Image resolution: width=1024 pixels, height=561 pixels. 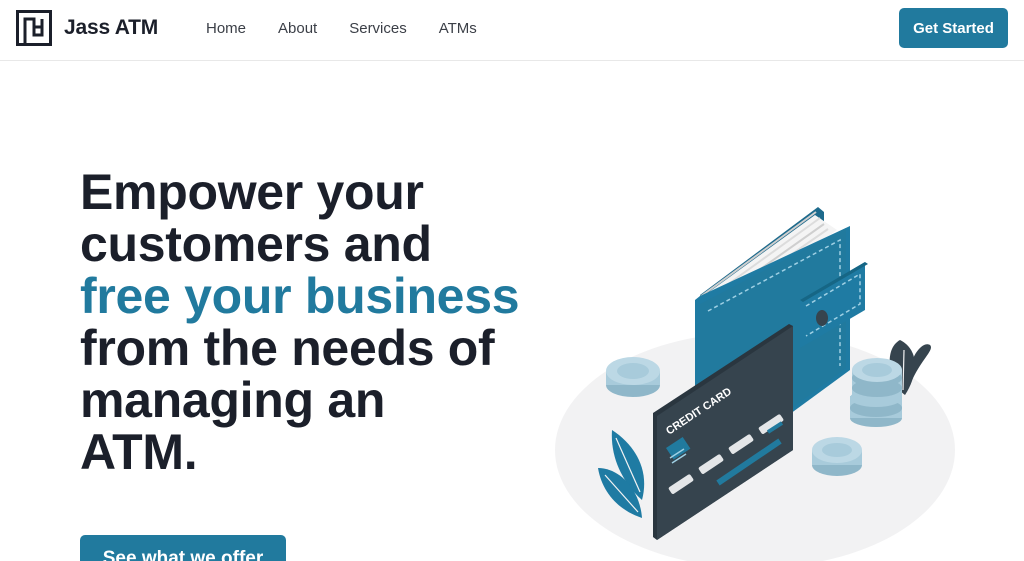 I want to click on get-started-button: Get Started, so click(x=953, y=28).